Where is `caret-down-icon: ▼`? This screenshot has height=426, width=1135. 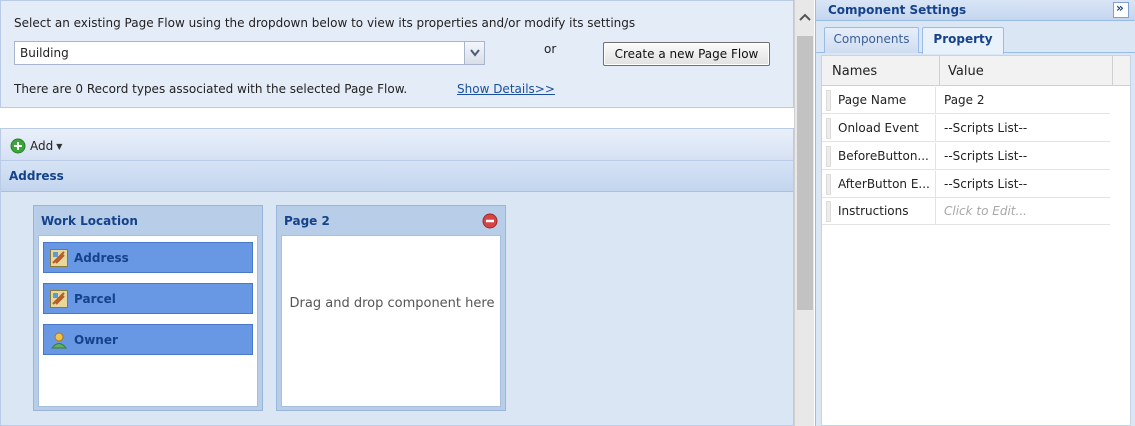
caret-down-icon: ▼ is located at coordinates (59, 146).